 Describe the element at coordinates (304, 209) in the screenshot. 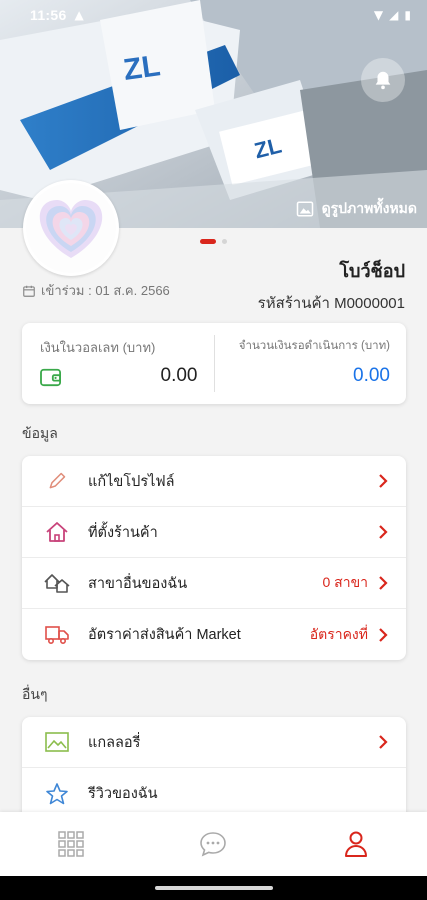

I see `image-icon` at that location.